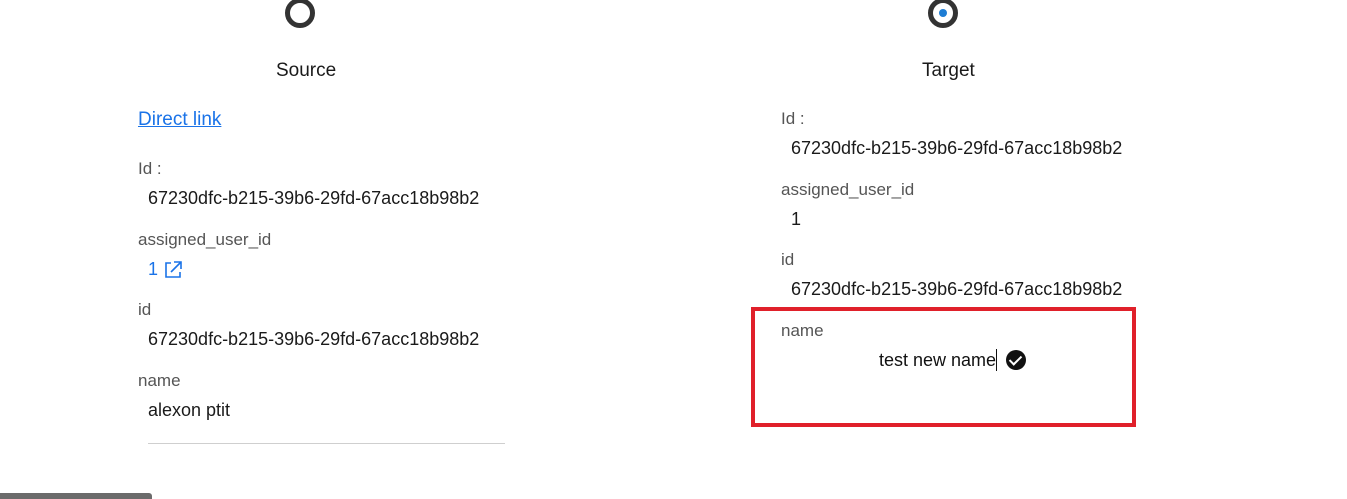 The height and width of the screenshot is (499, 1347). Describe the element at coordinates (314, 339) in the screenshot. I see `source-id-field-value: 67230dfc-b215-39b6-29fd-67acc18b98b2` at that location.